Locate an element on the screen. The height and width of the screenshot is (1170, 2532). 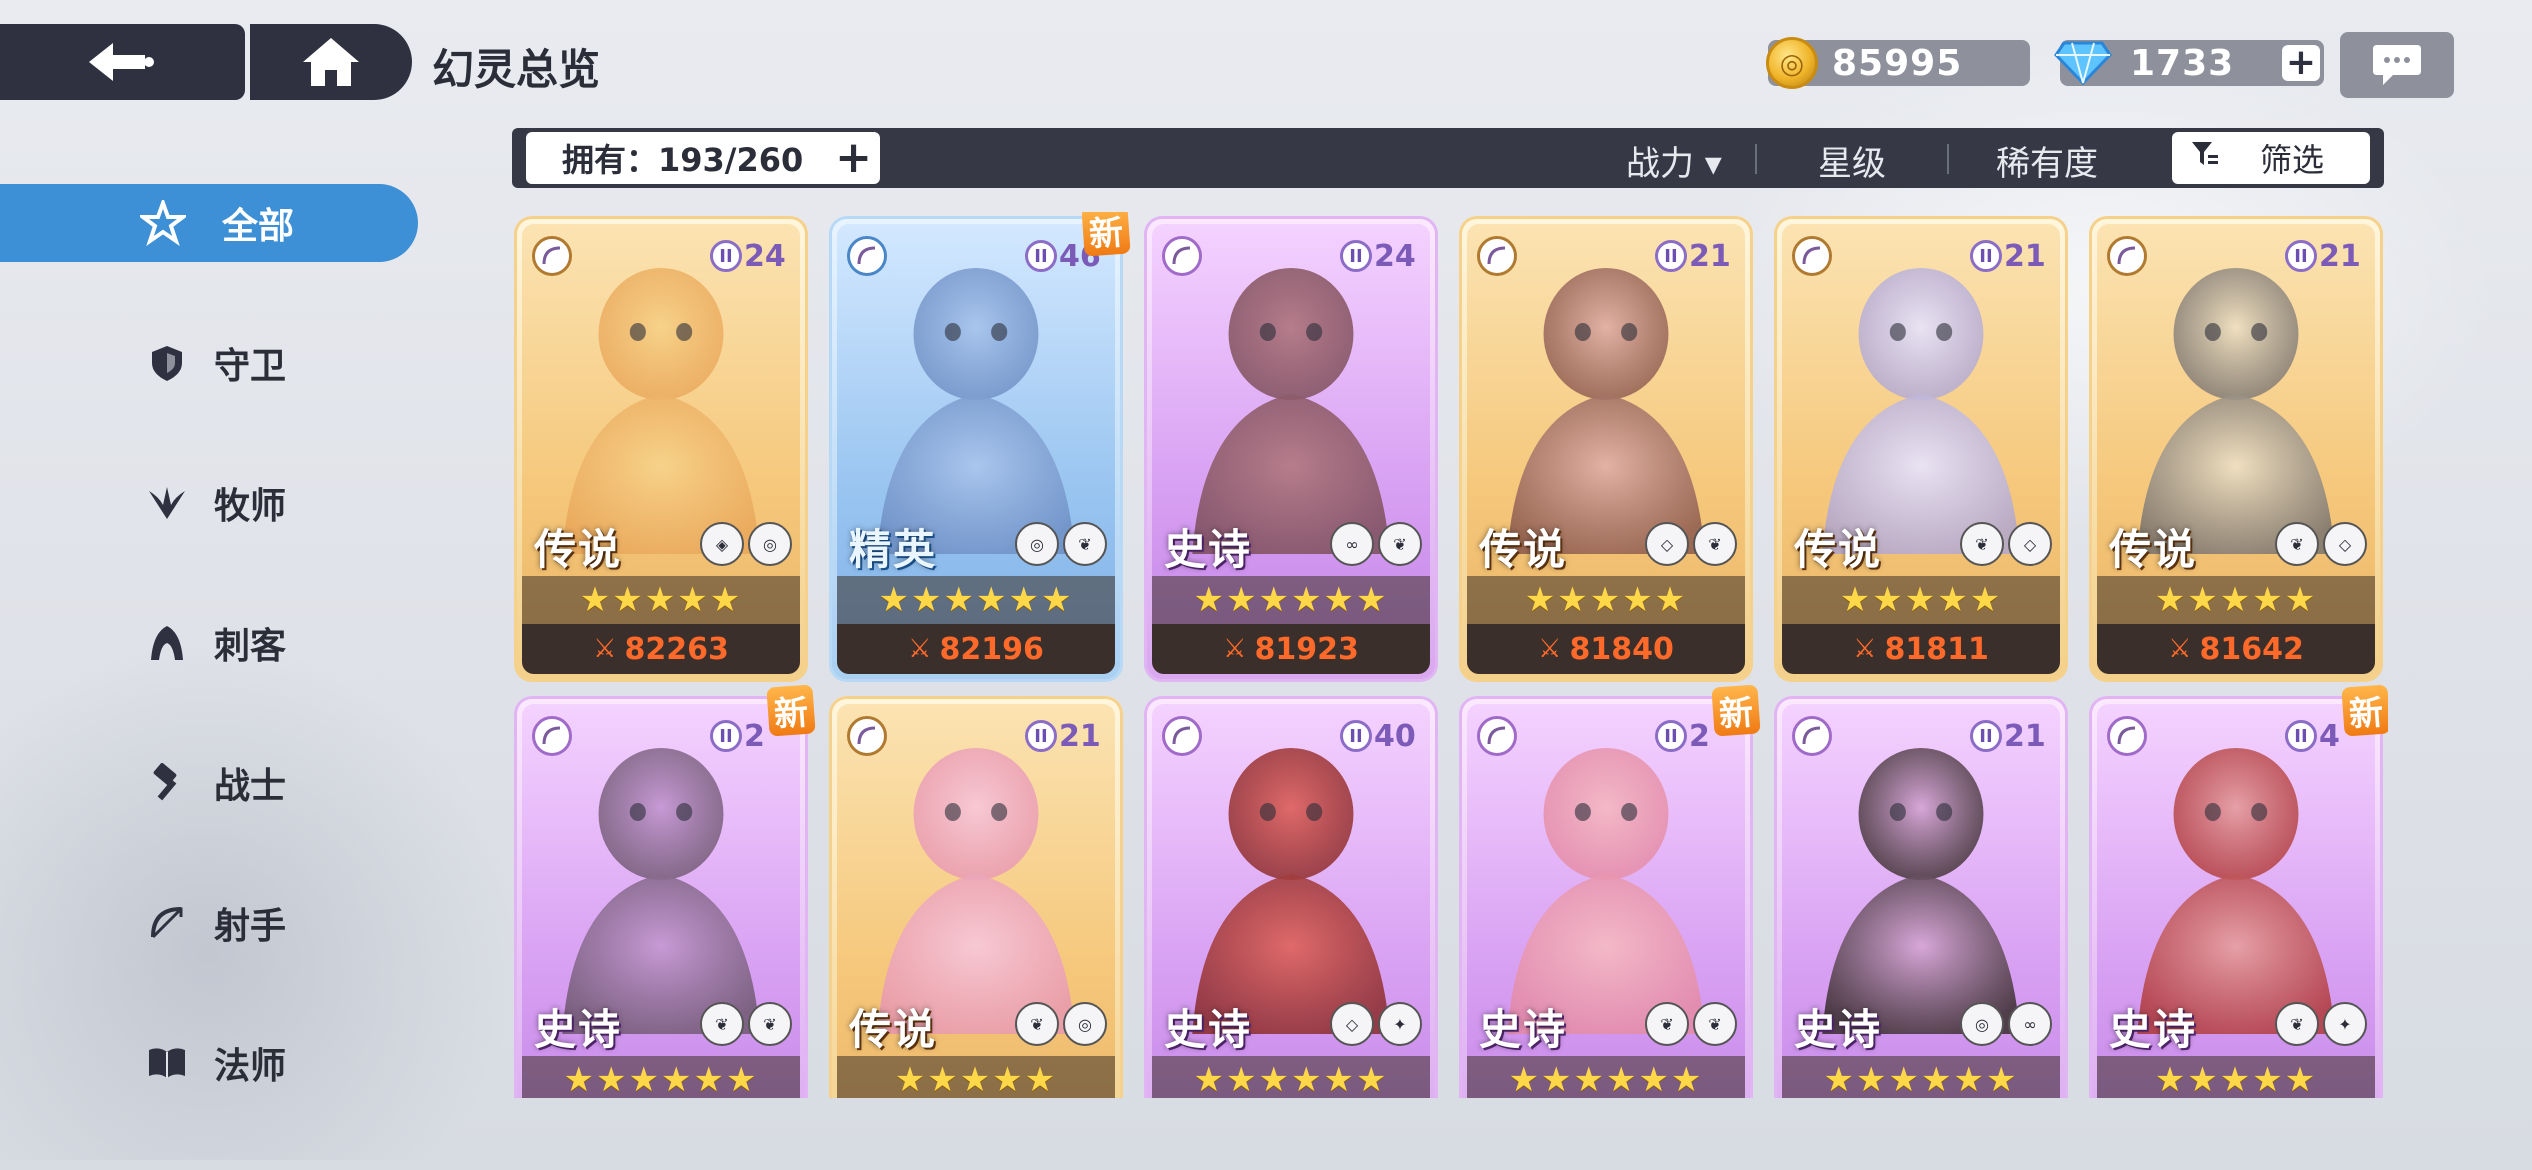
element-icon: ✦ is located at coordinates (2345, 1024).